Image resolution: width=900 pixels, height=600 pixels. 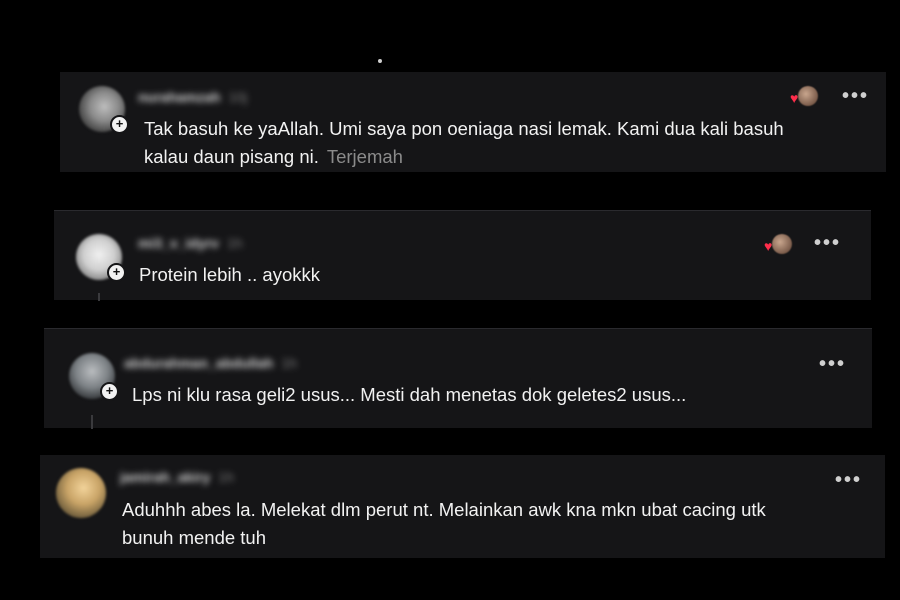 I want to click on avatar, so click(x=81, y=493).